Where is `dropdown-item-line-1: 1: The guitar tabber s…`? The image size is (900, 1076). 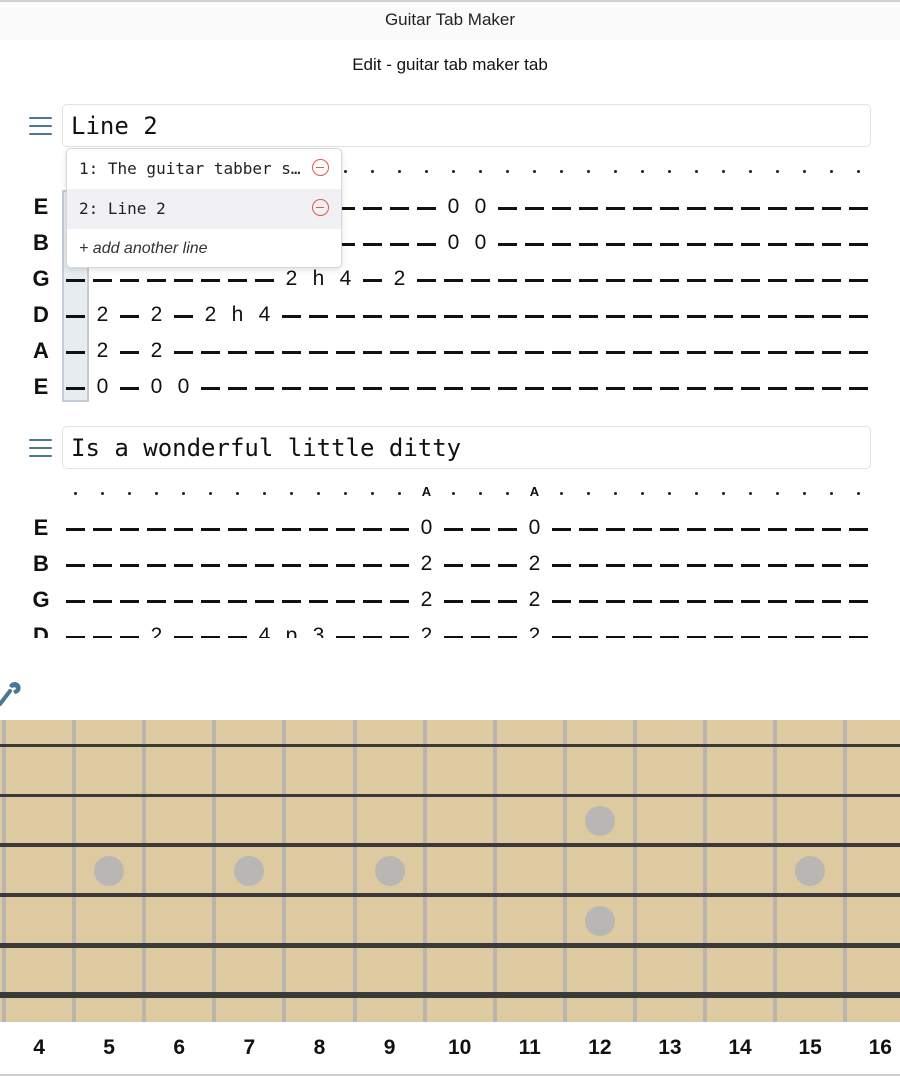 dropdown-item-line-1: 1: The guitar tabber s… is located at coordinates (204, 169).